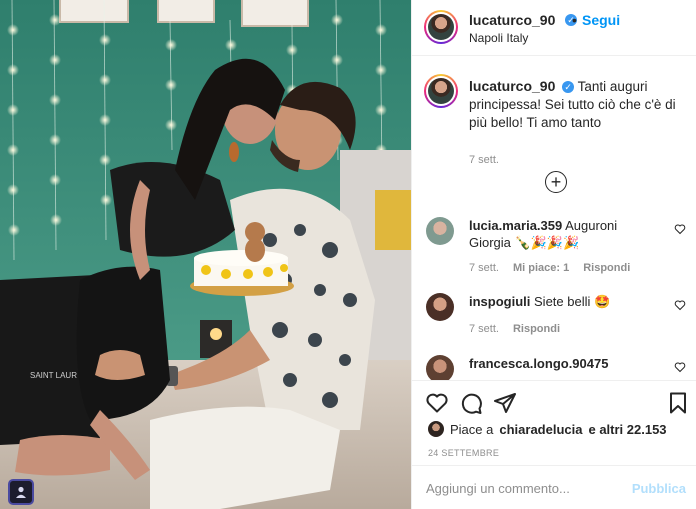  I want to click on comment-username: inspogiuli, so click(499, 301).